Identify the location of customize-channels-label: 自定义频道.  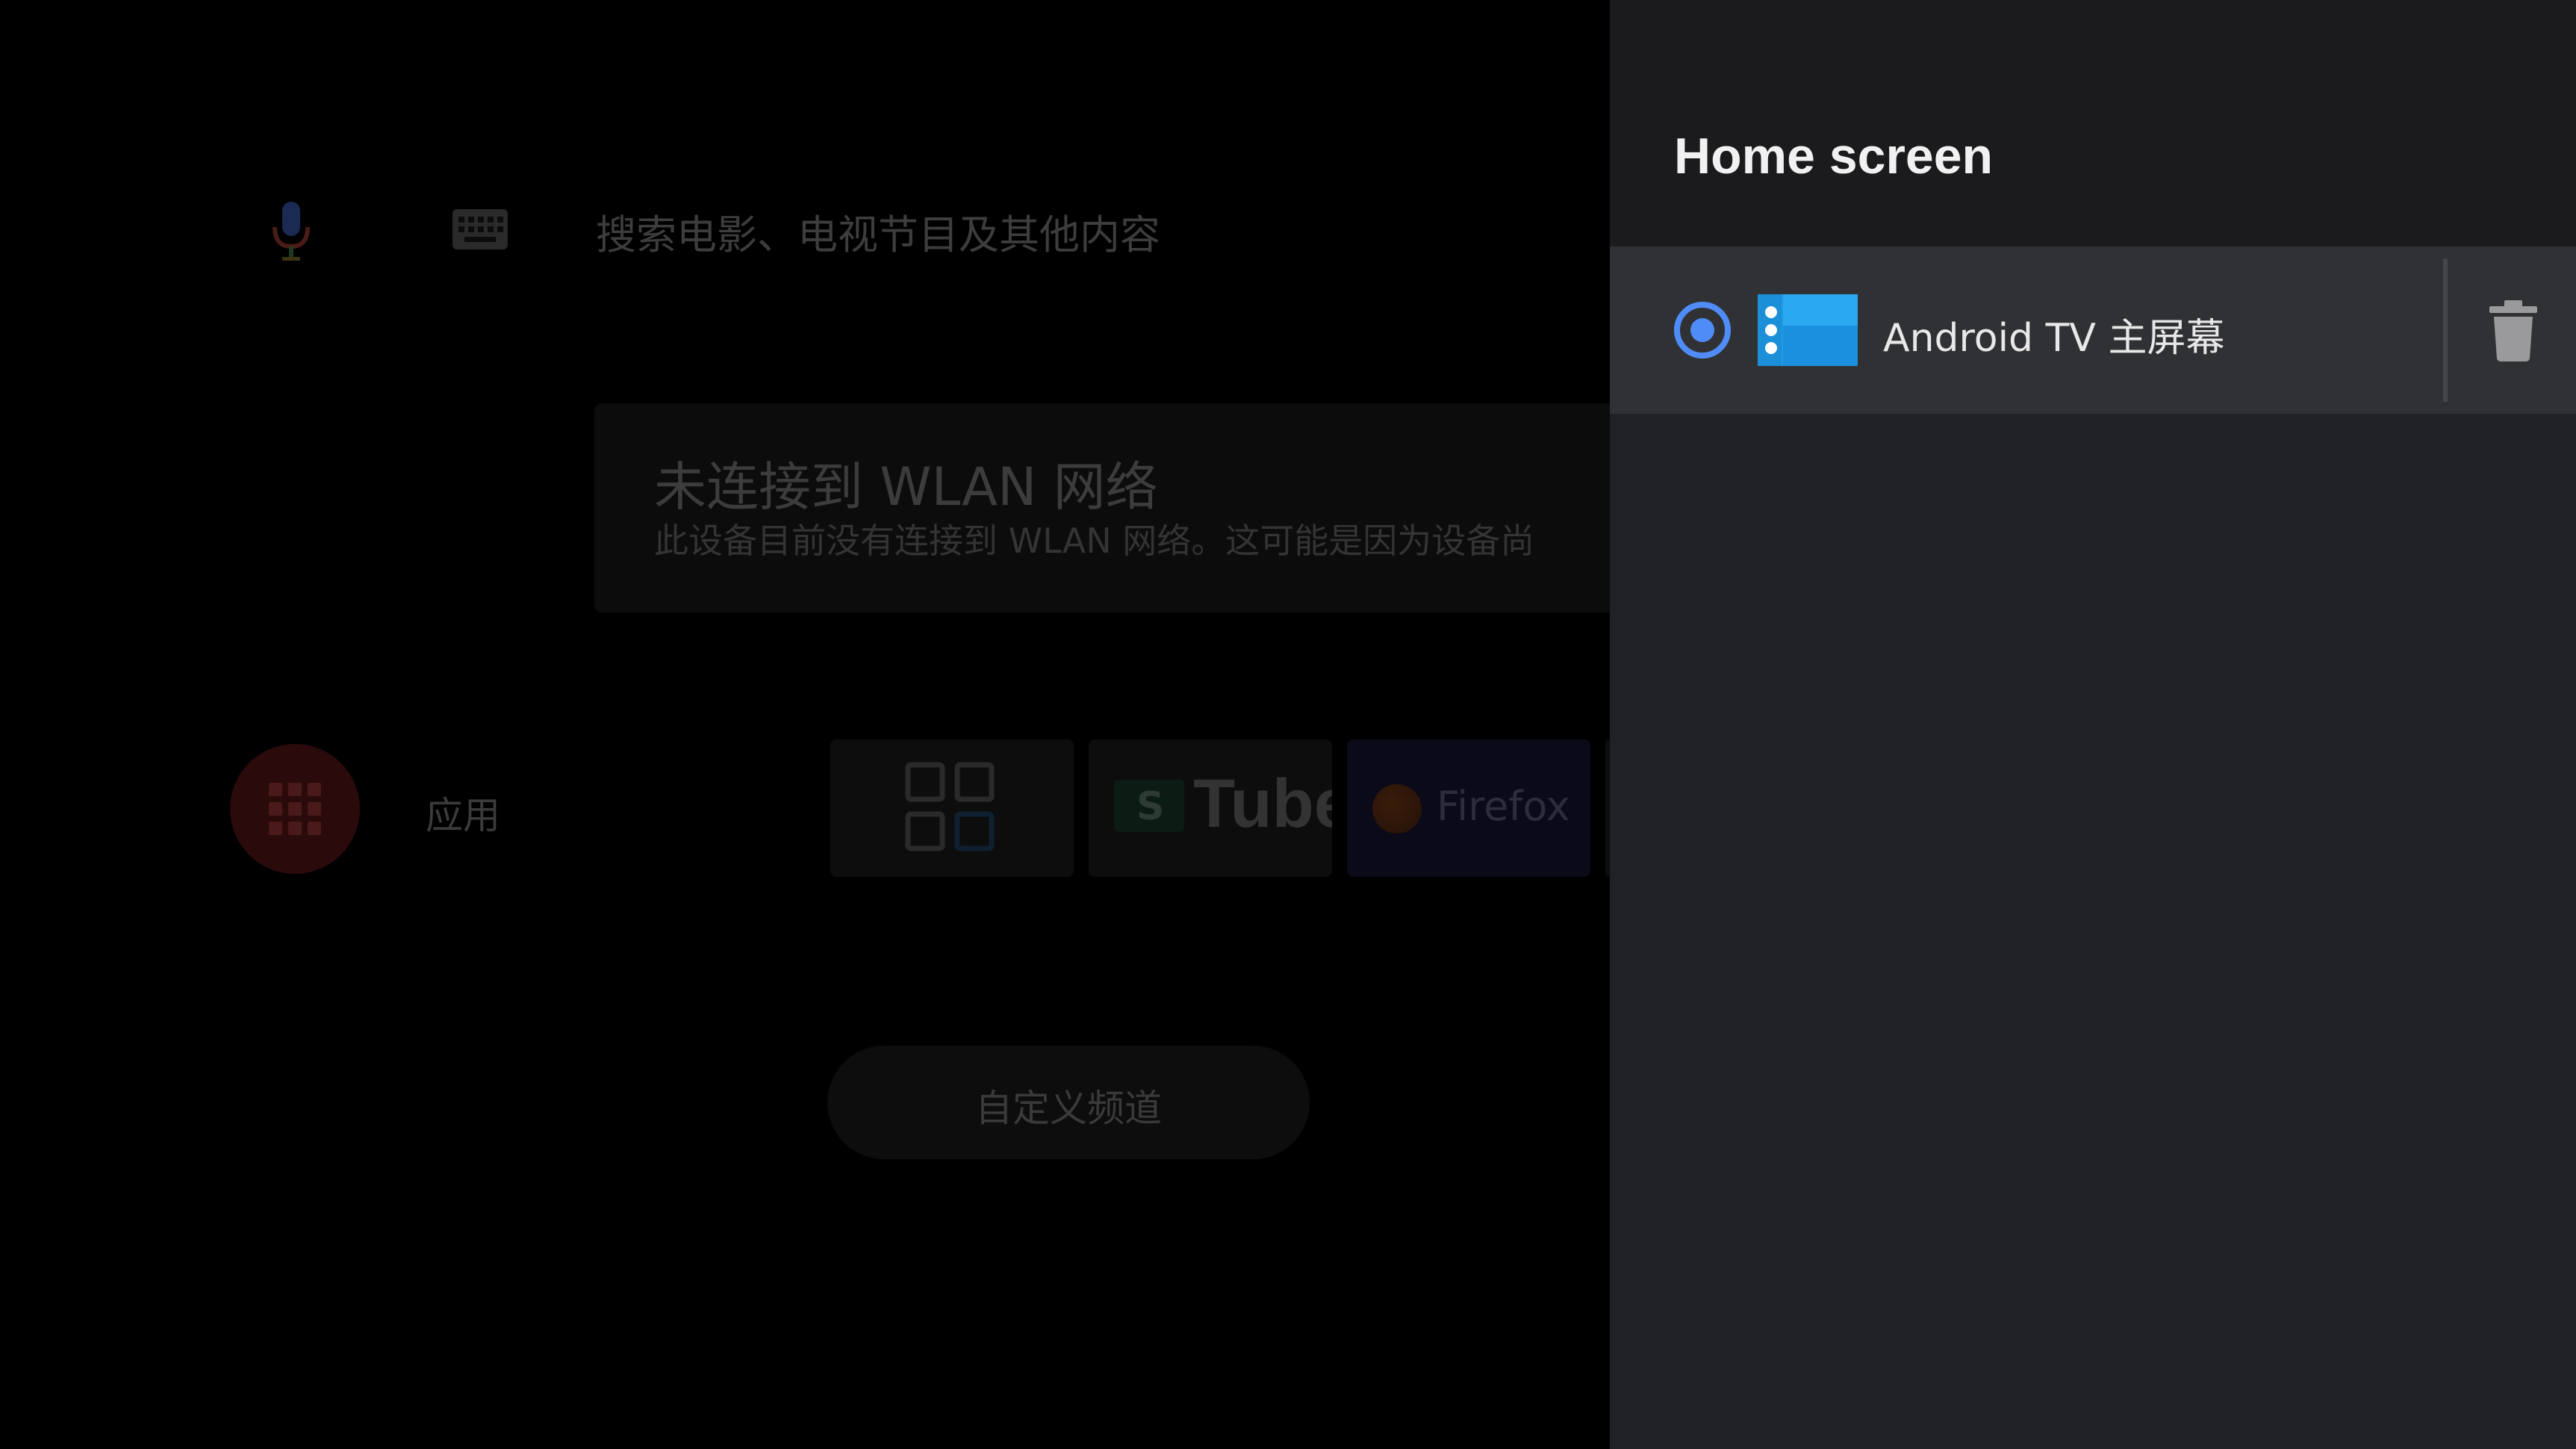
(1068, 1108).